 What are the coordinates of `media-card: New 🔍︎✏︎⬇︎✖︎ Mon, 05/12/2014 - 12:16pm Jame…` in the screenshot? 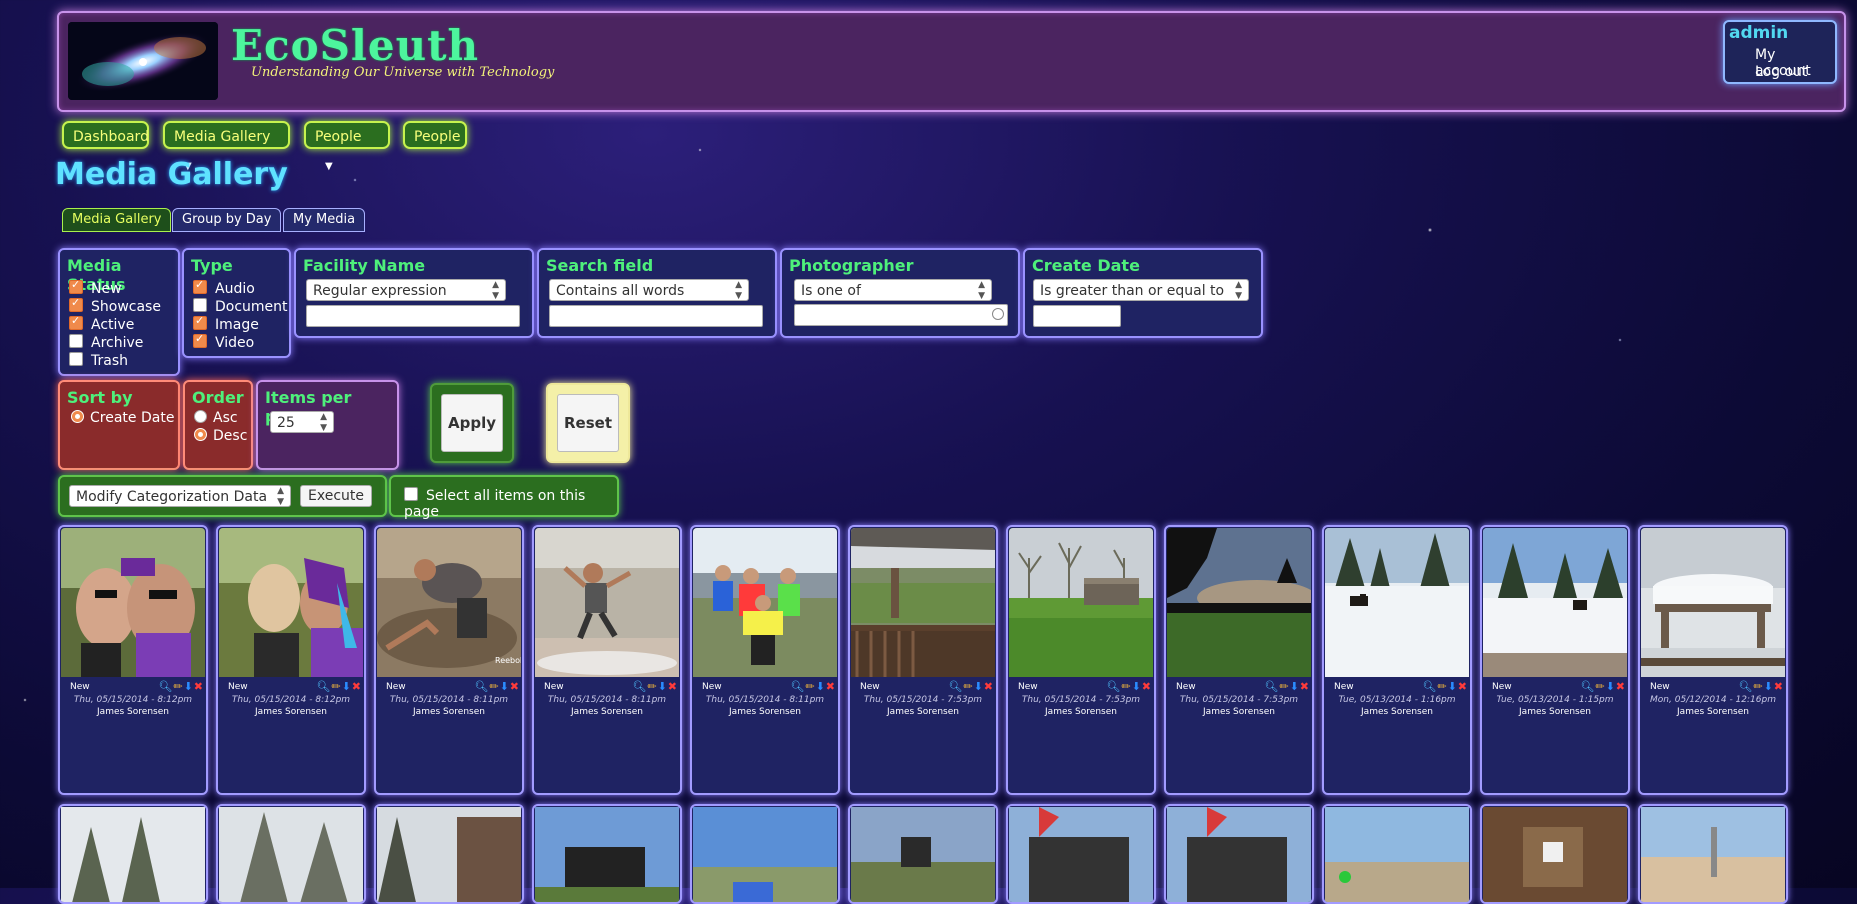 It's located at (1713, 660).